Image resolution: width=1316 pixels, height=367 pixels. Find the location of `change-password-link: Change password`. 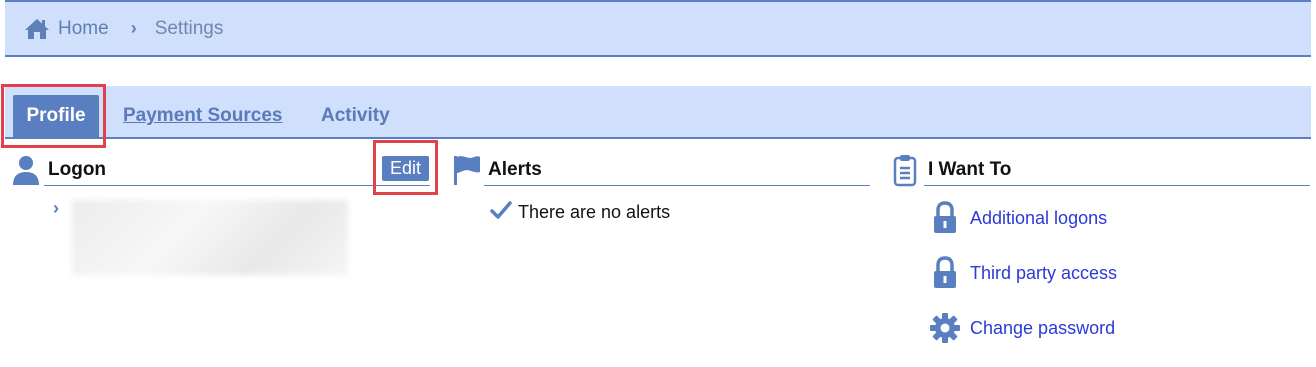

change-password-link: Change password is located at coordinates (1042, 328).